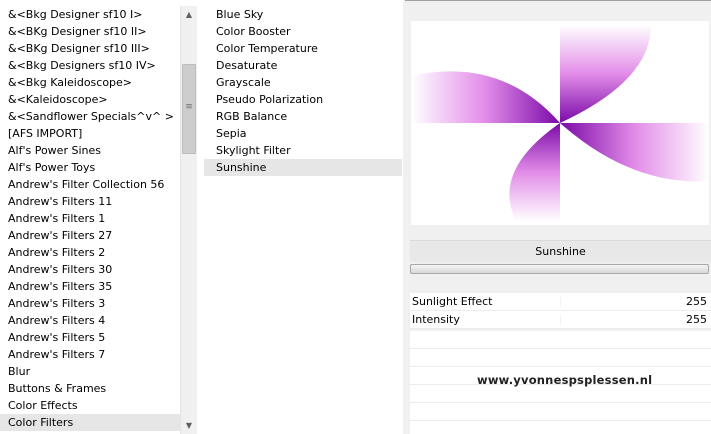 The image size is (711, 434). I want to click on category-item: Andrew's Filter Collection 56, so click(90, 184).